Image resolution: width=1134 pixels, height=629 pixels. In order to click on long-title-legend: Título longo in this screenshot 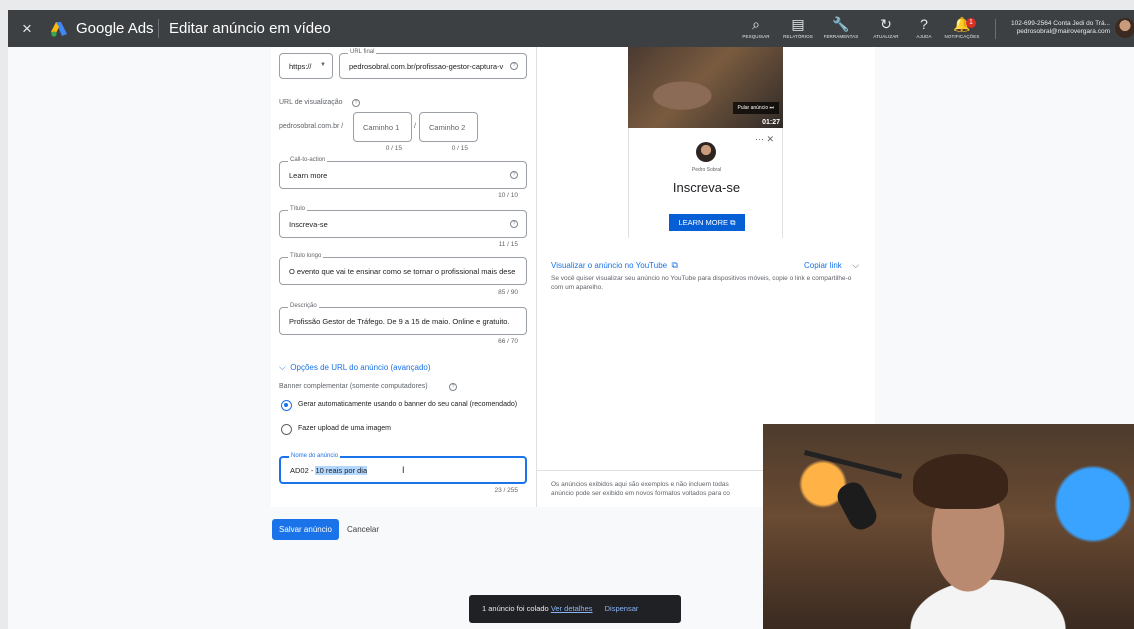, I will do `click(306, 256)`.